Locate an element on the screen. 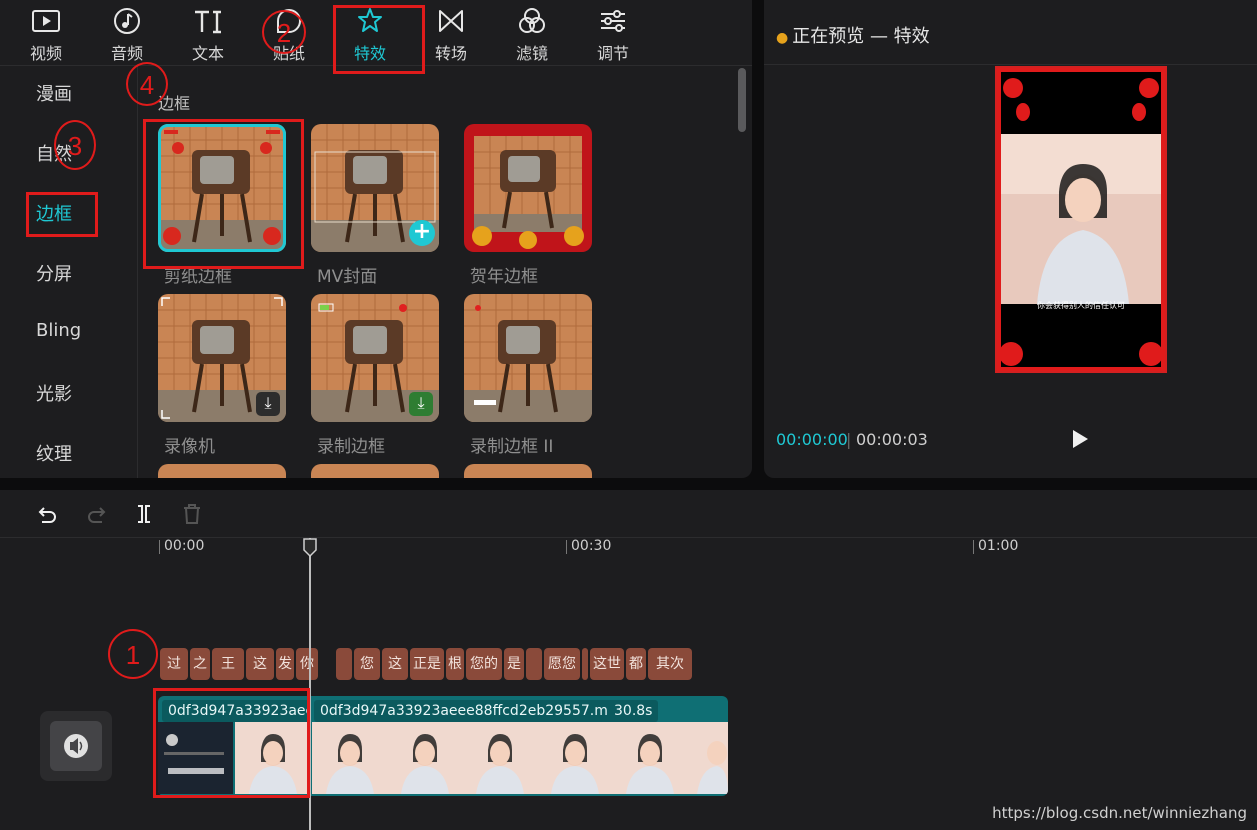 This screenshot has height=830, width=1257. video-icon is located at coordinates (46, 21).